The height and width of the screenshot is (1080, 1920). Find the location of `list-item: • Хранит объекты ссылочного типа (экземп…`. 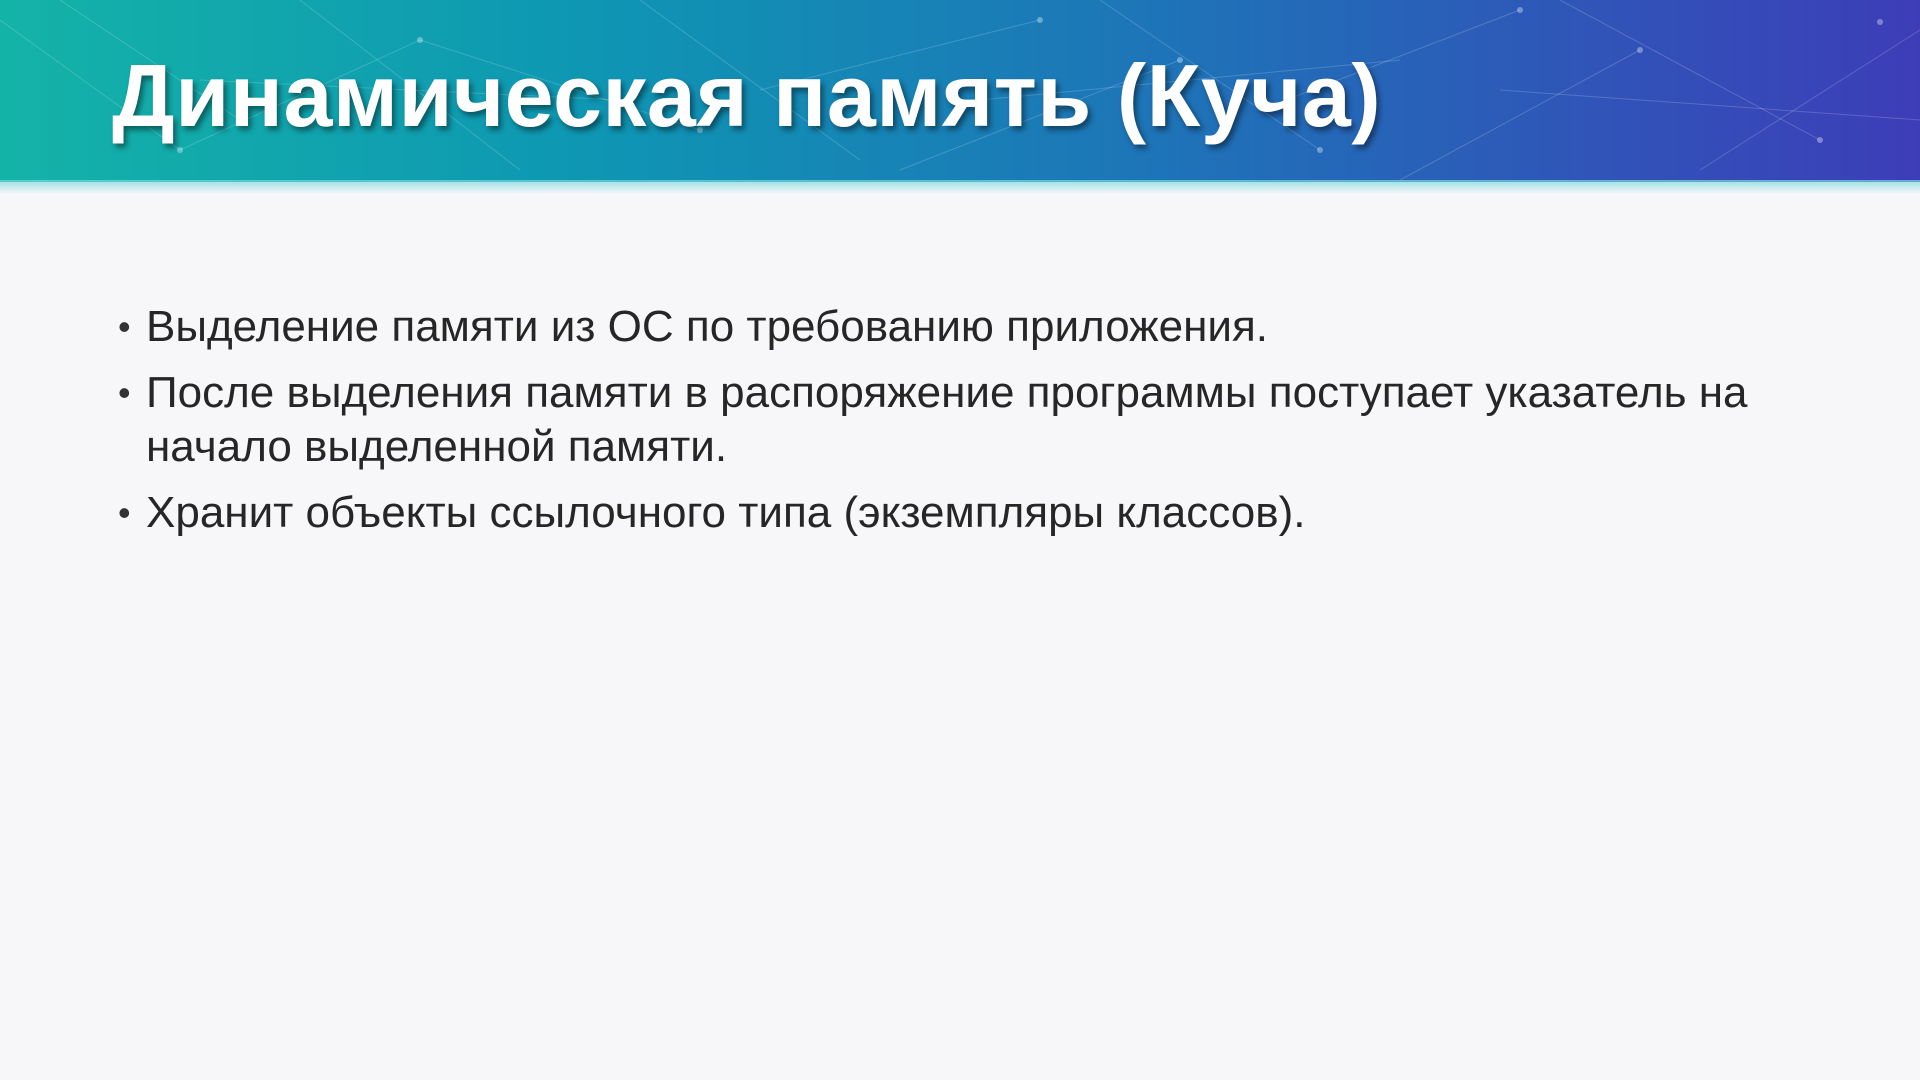

list-item: • Хранит объекты ссылочного типа (экземп… is located at coordinates (938, 513).